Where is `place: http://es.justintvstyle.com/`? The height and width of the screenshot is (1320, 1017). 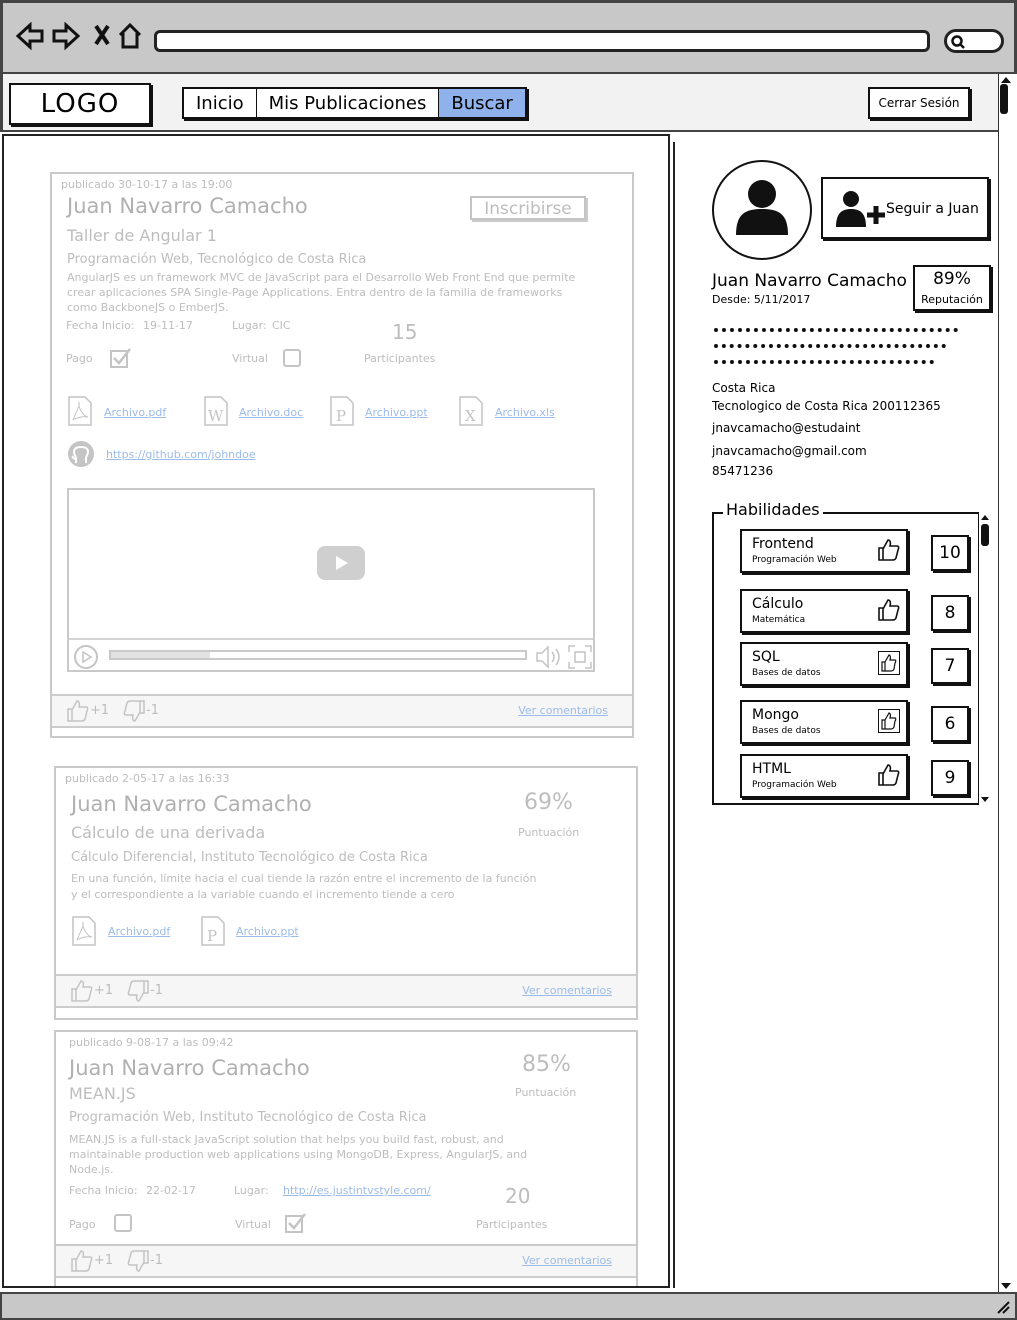
place: http://es.justintvstyle.com/ is located at coordinates (357, 1190).